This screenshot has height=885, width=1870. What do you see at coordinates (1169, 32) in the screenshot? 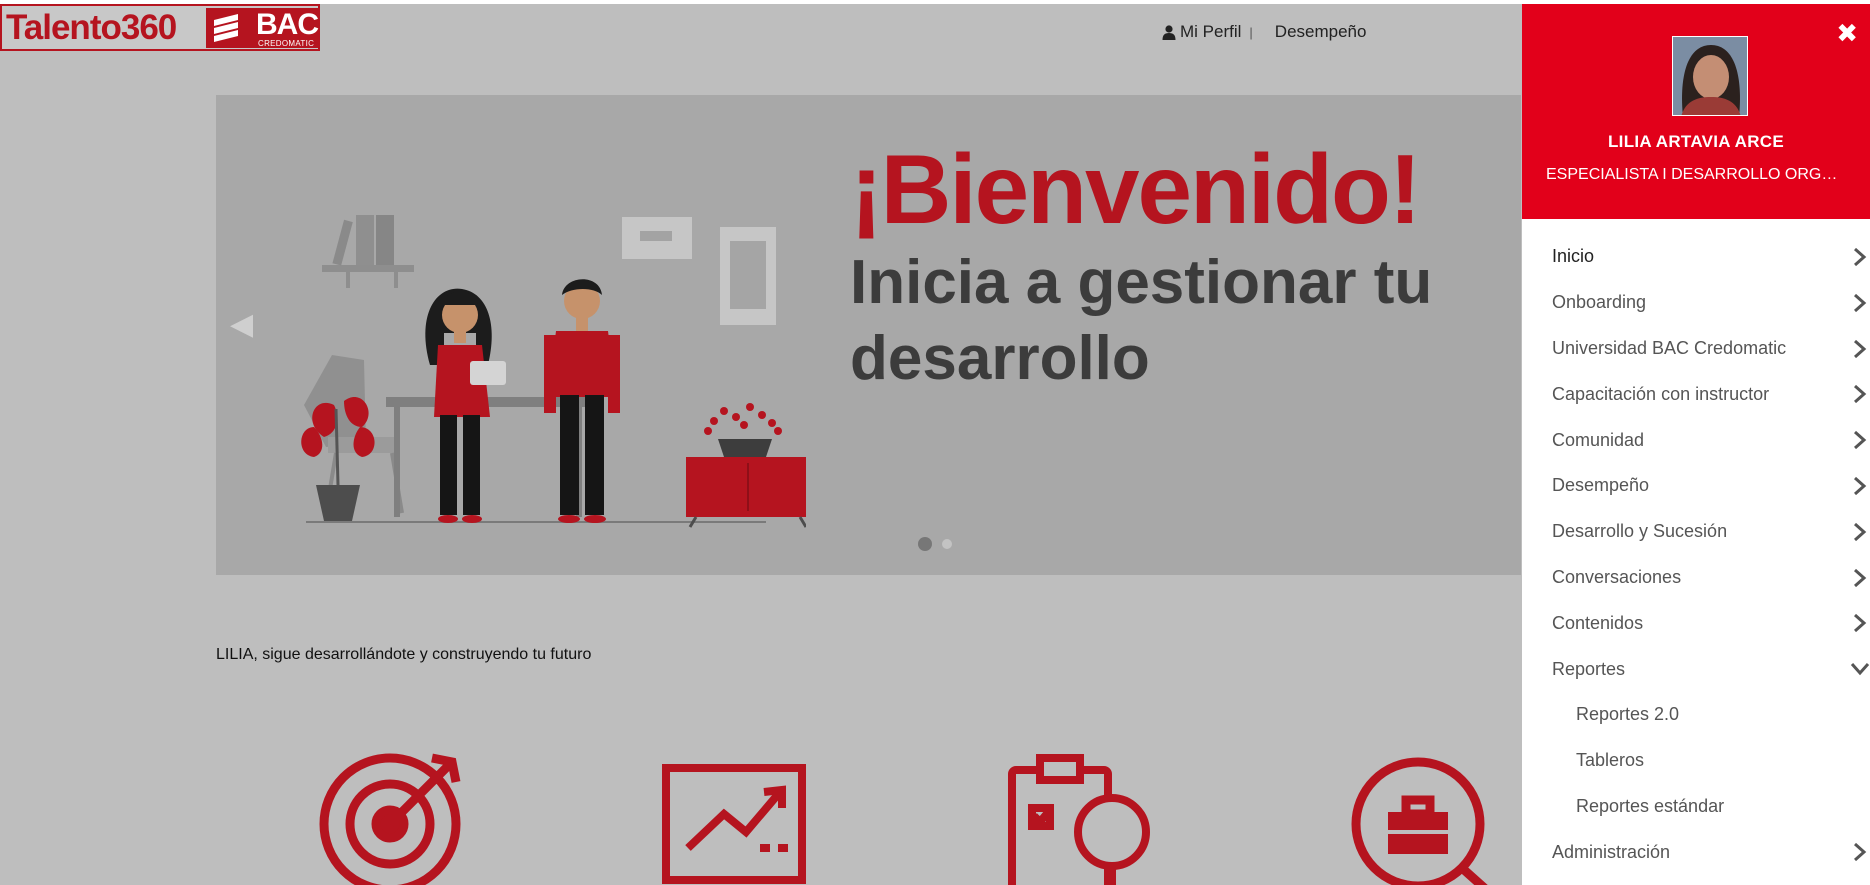
I see `user-icon` at bounding box center [1169, 32].